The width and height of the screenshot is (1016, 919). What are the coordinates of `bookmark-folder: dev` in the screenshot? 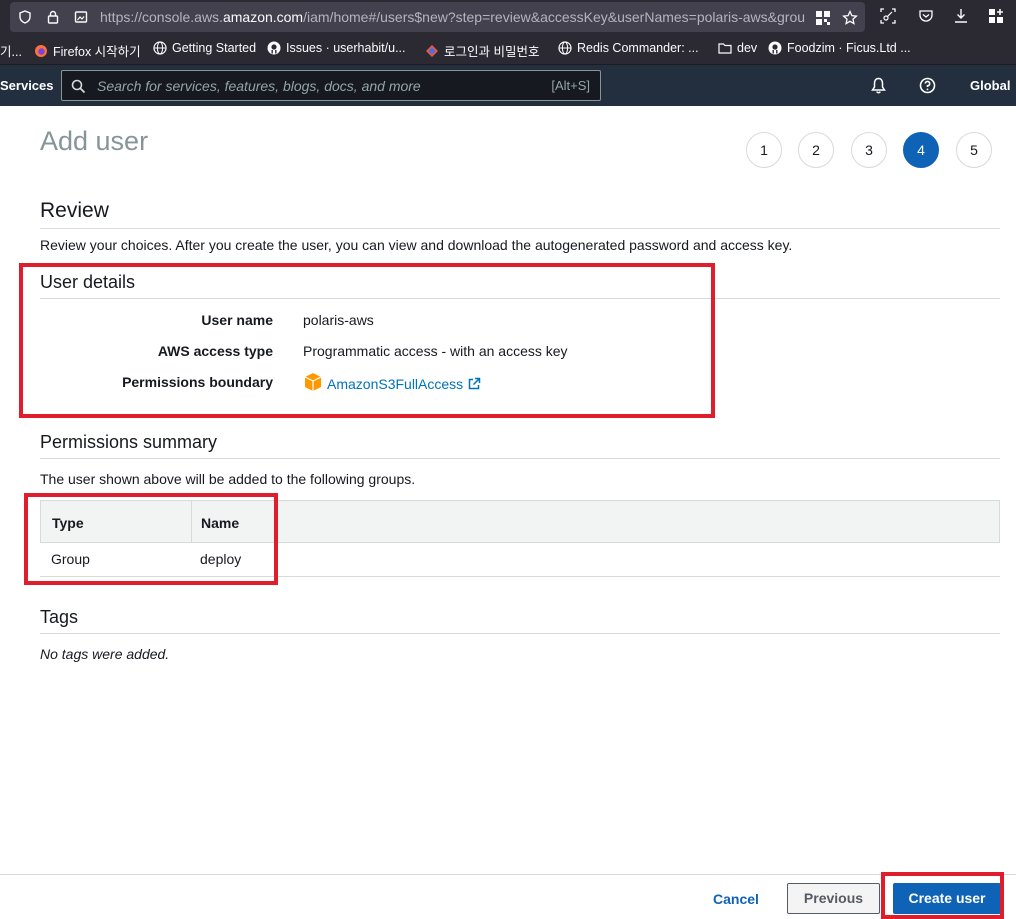 It's located at (737, 48).